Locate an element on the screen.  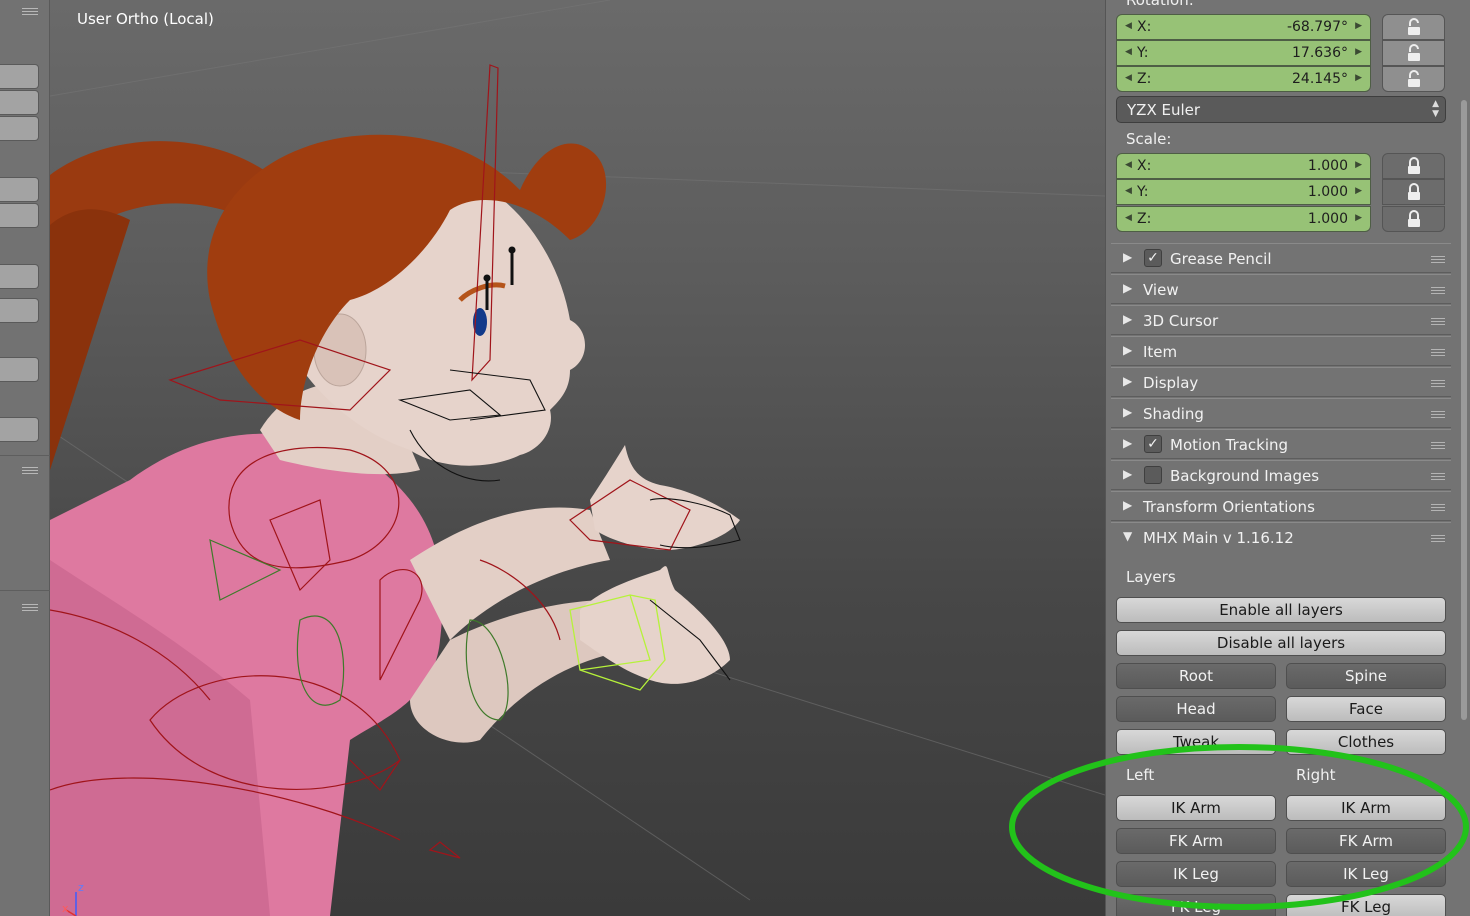
section-background-images: ▶ Background Images is located at coordinates (1281, 475).